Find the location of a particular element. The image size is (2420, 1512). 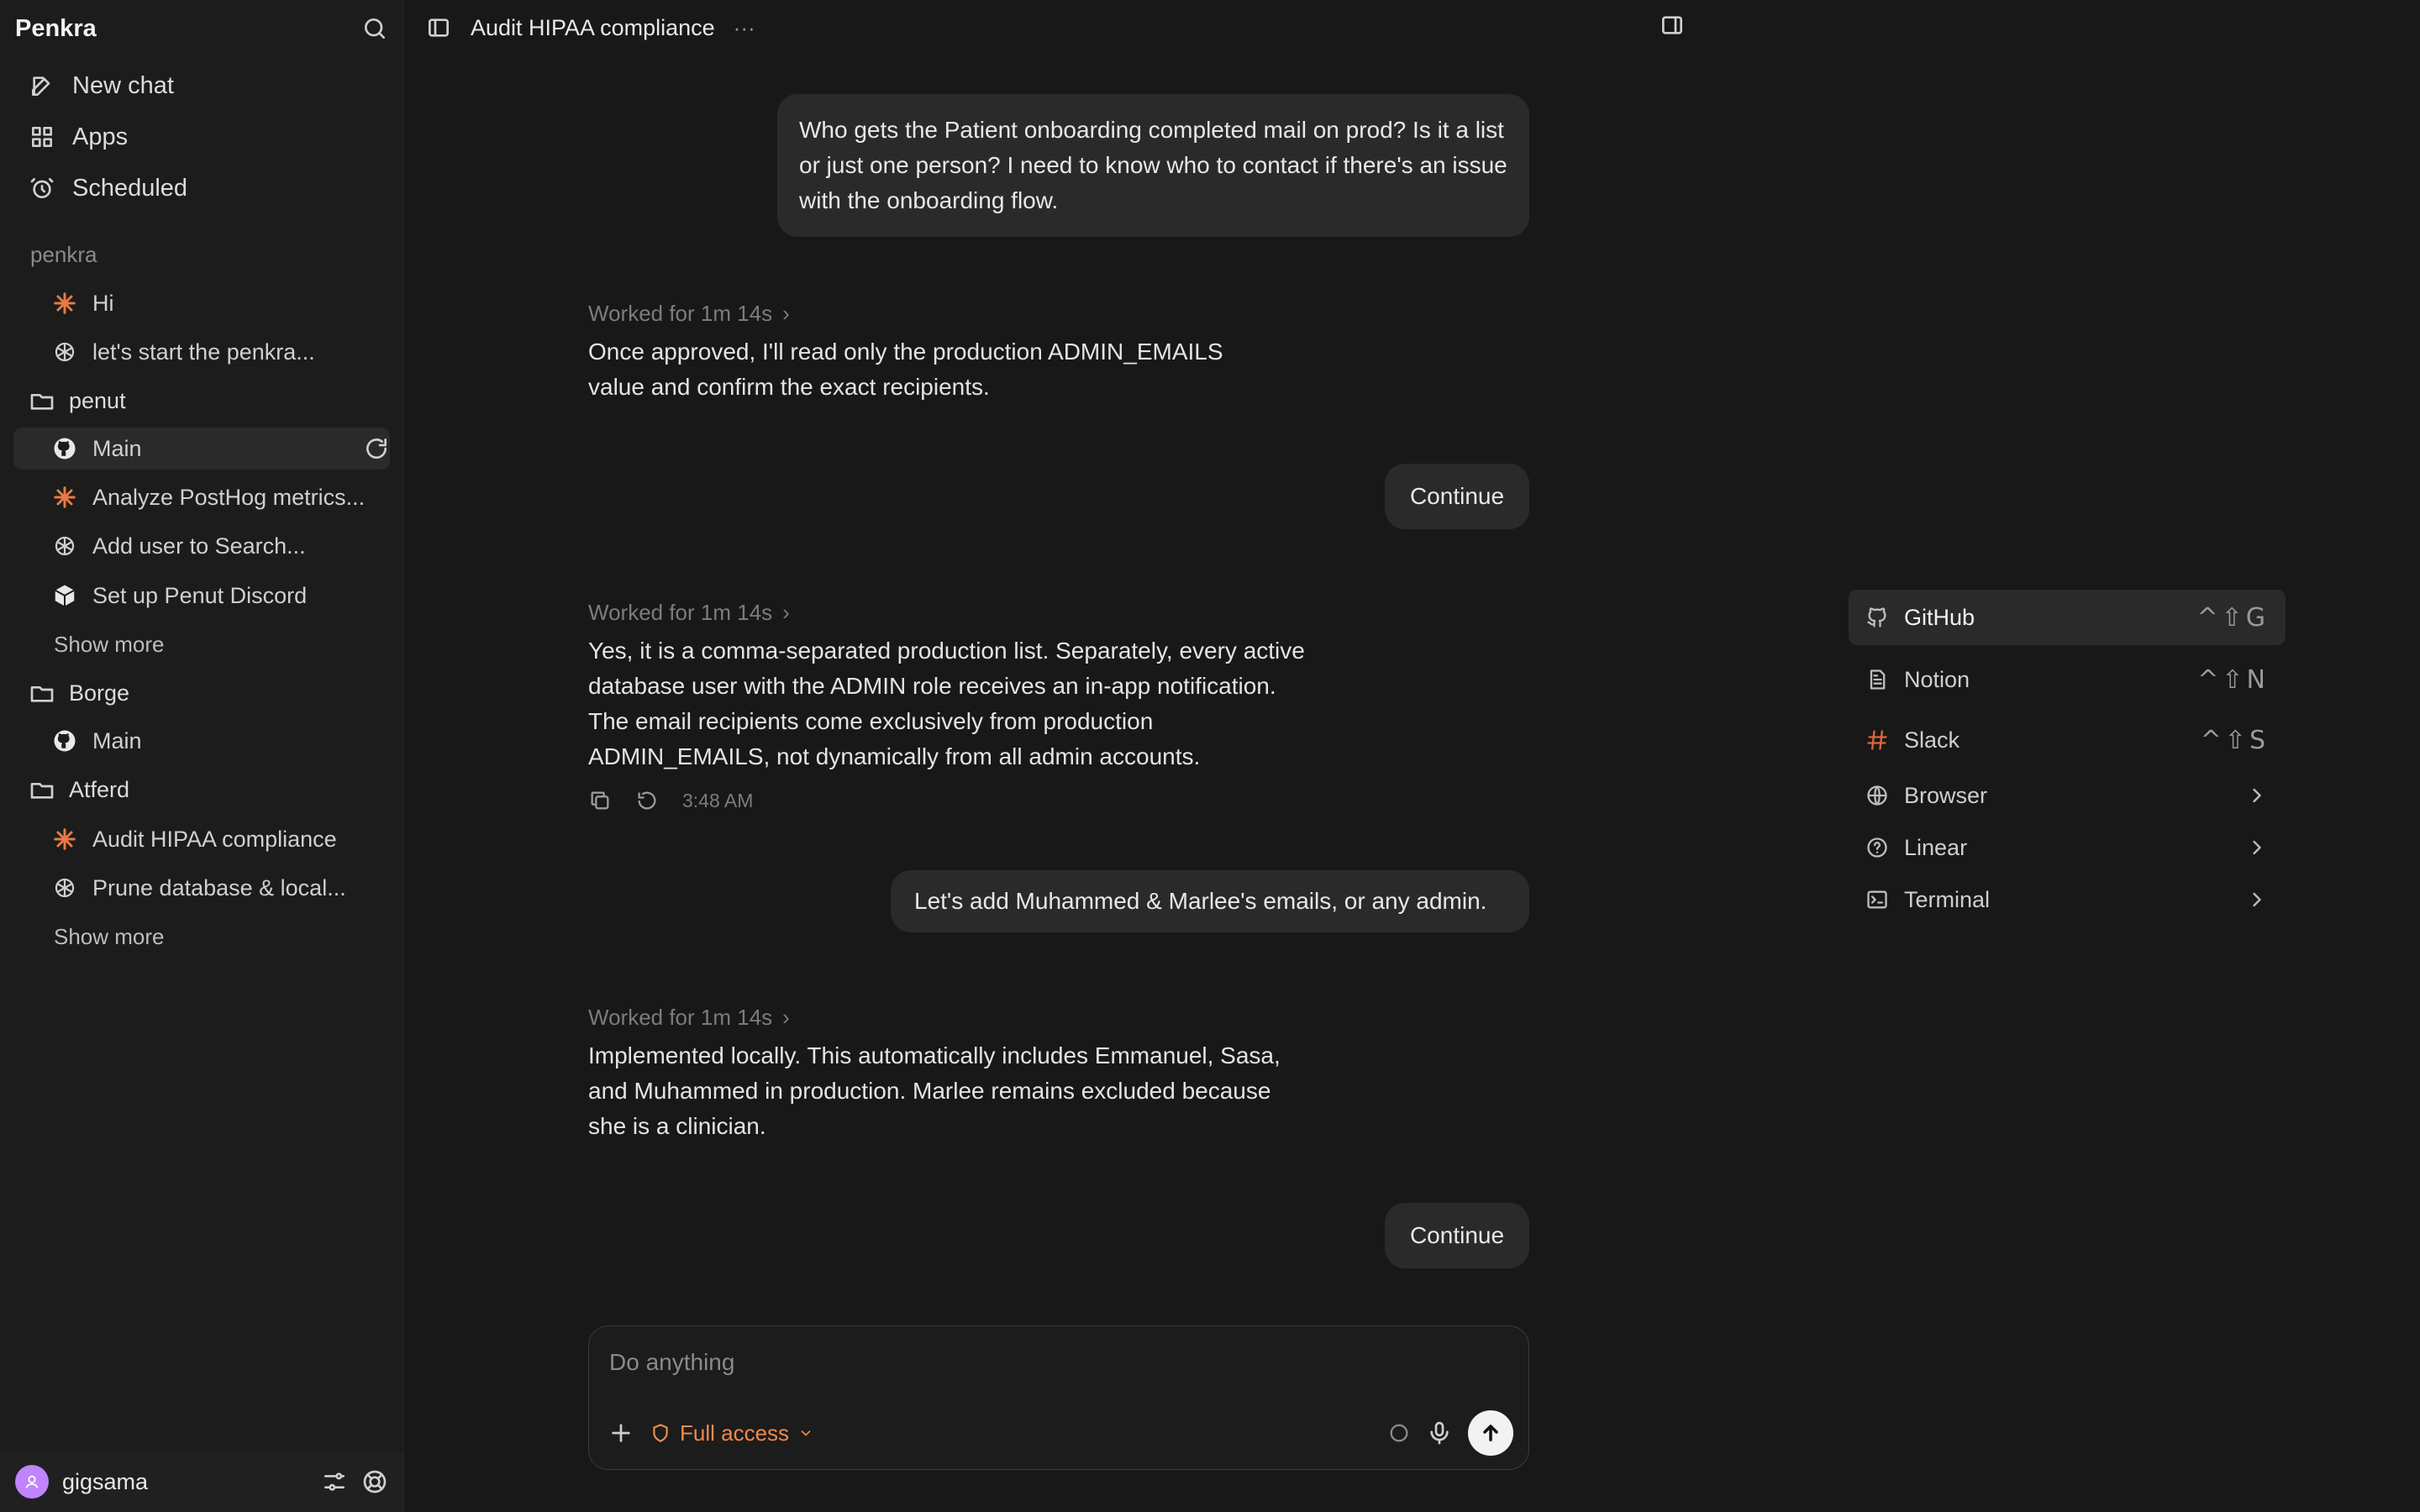

menu-item-label: Slack is located at coordinates (1932, 740).